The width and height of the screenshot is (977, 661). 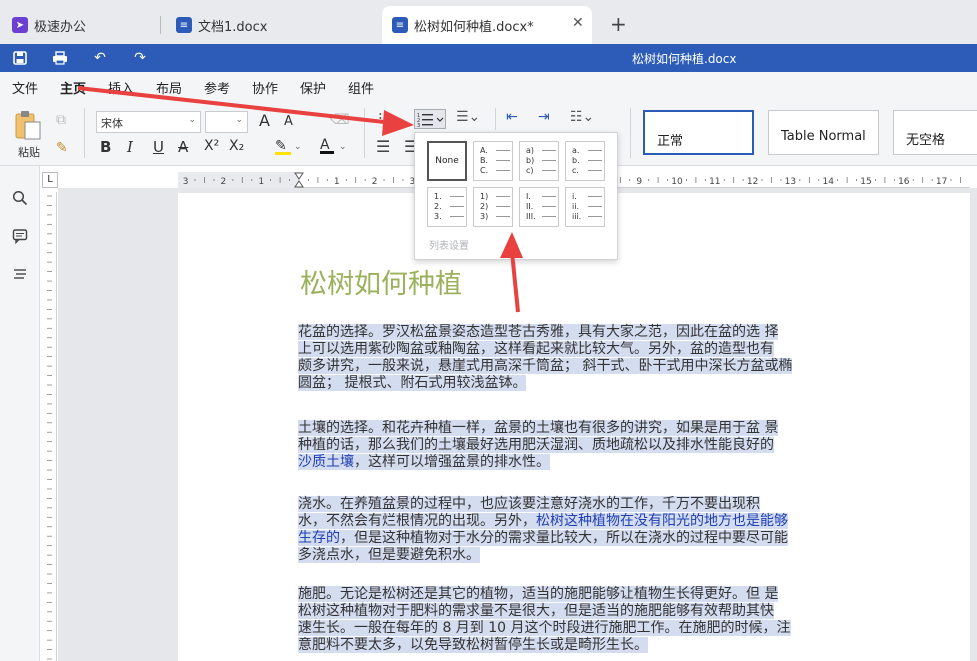 What do you see at coordinates (536, 611) in the screenshot?
I see `text-run: 松树这种植物对于肥料的需求量不是很大，但是适当的施肥能够有效帮助其快` at bounding box center [536, 611].